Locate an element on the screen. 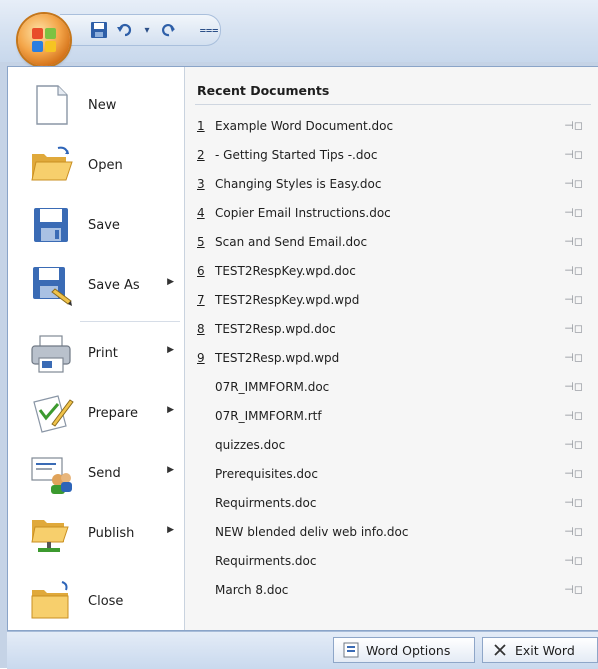 Image resolution: width=598 pixels, height=669 pixels. print-command: Print ▶ is located at coordinates (96, 353).